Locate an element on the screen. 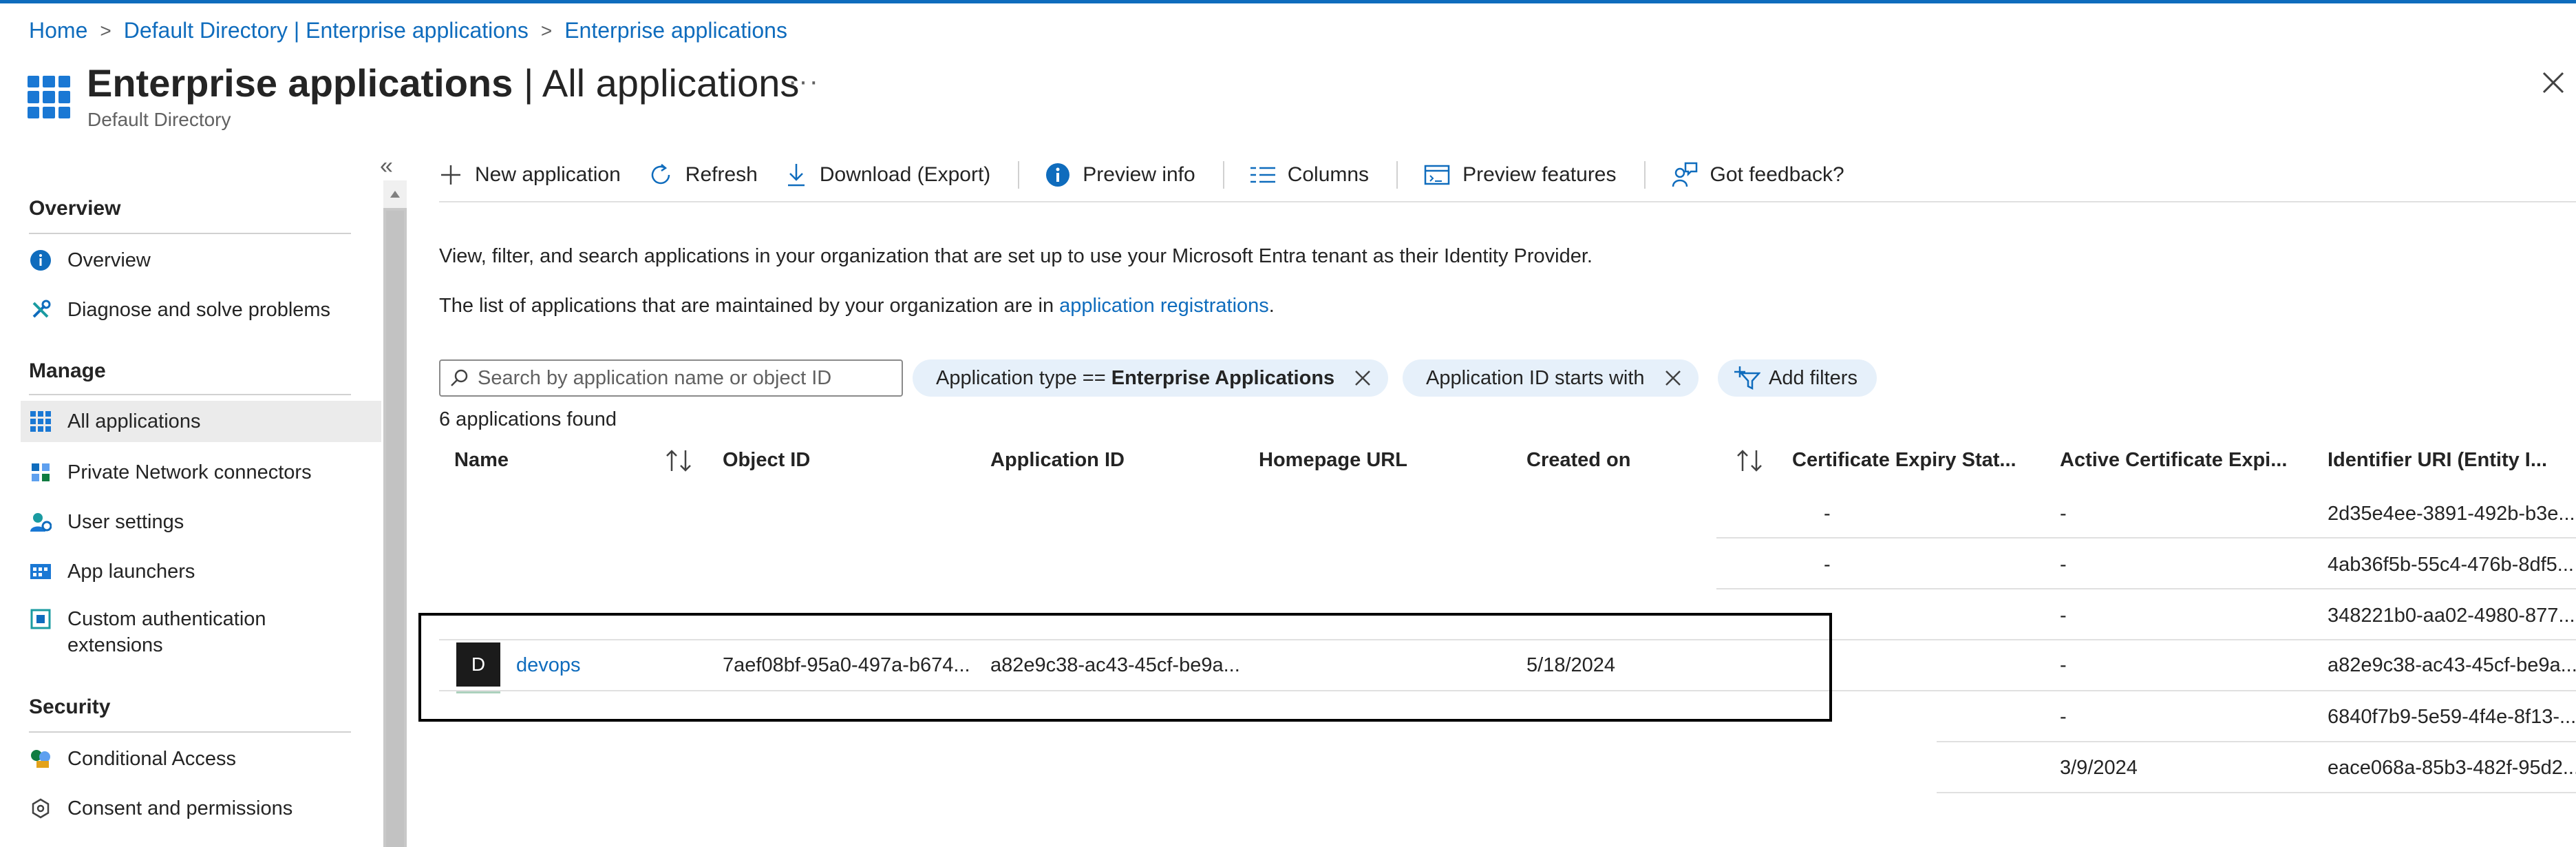 The image size is (2576, 847). breadcrumb-enterprise-applications: Enterprise applications is located at coordinates (675, 30).